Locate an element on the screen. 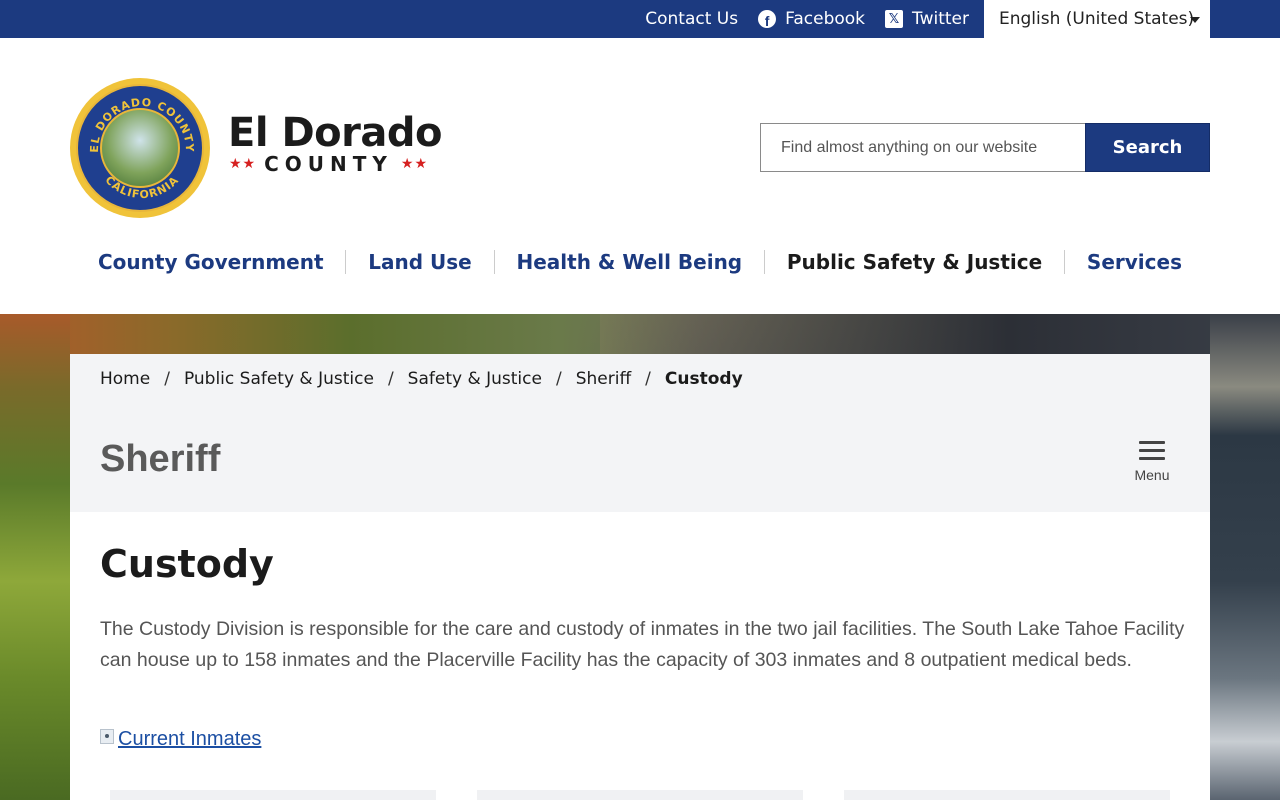 The width and height of the screenshot is (1280, 800). contact-us-label: Contact Us is located at coordinates (692, 19).